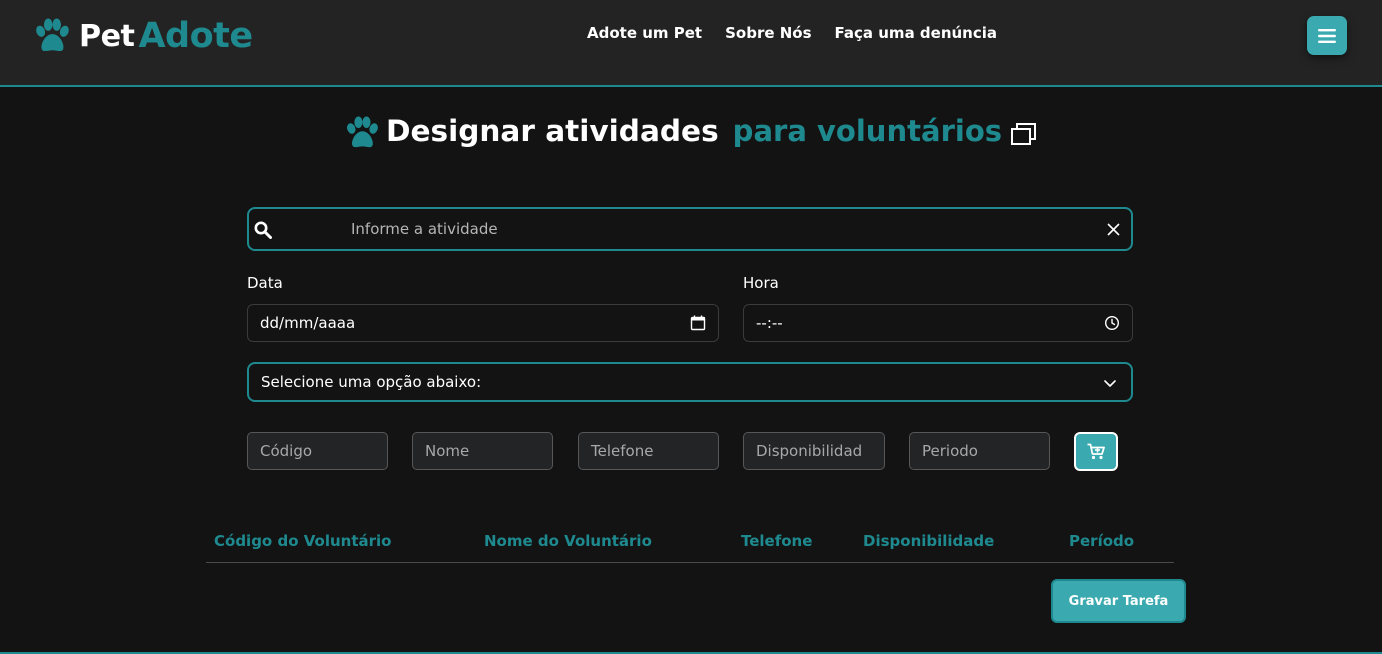  What do you see at coordinates (286, 451) in the screenshot?
I see `codigo-placeholder: Código` at bounding box center [286, 451].